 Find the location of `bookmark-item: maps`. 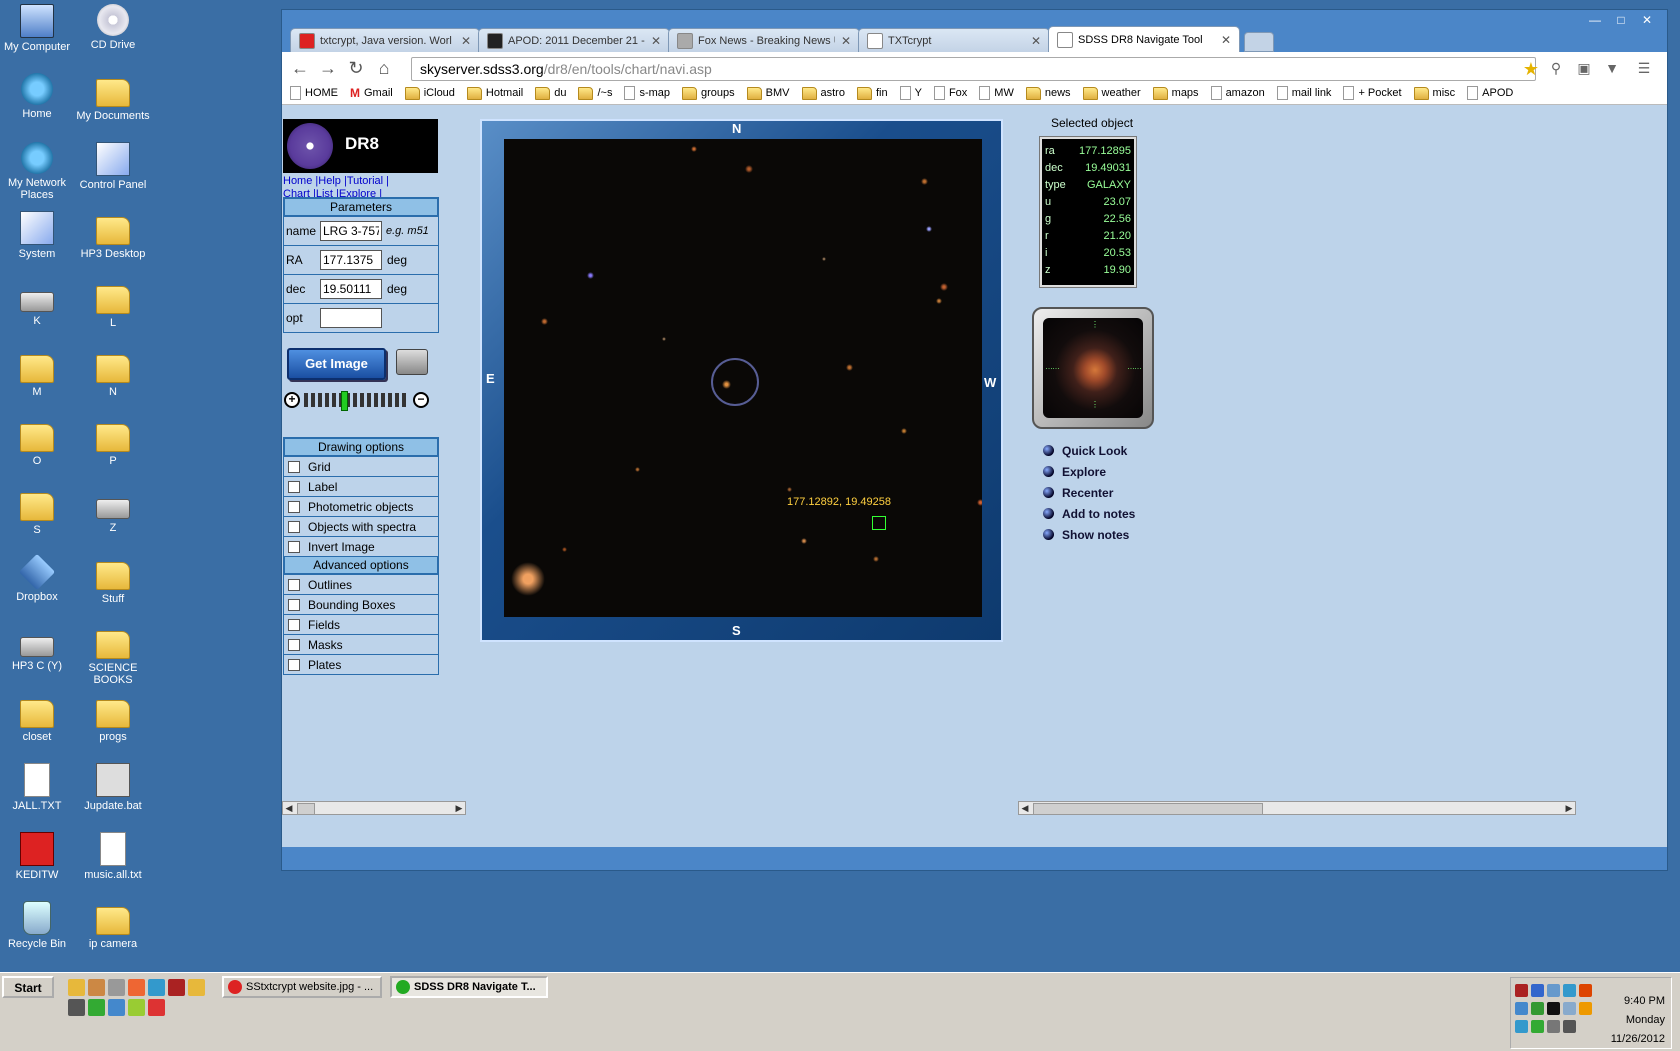

bookmark-item: maps is located at coordinates (1175, 93).